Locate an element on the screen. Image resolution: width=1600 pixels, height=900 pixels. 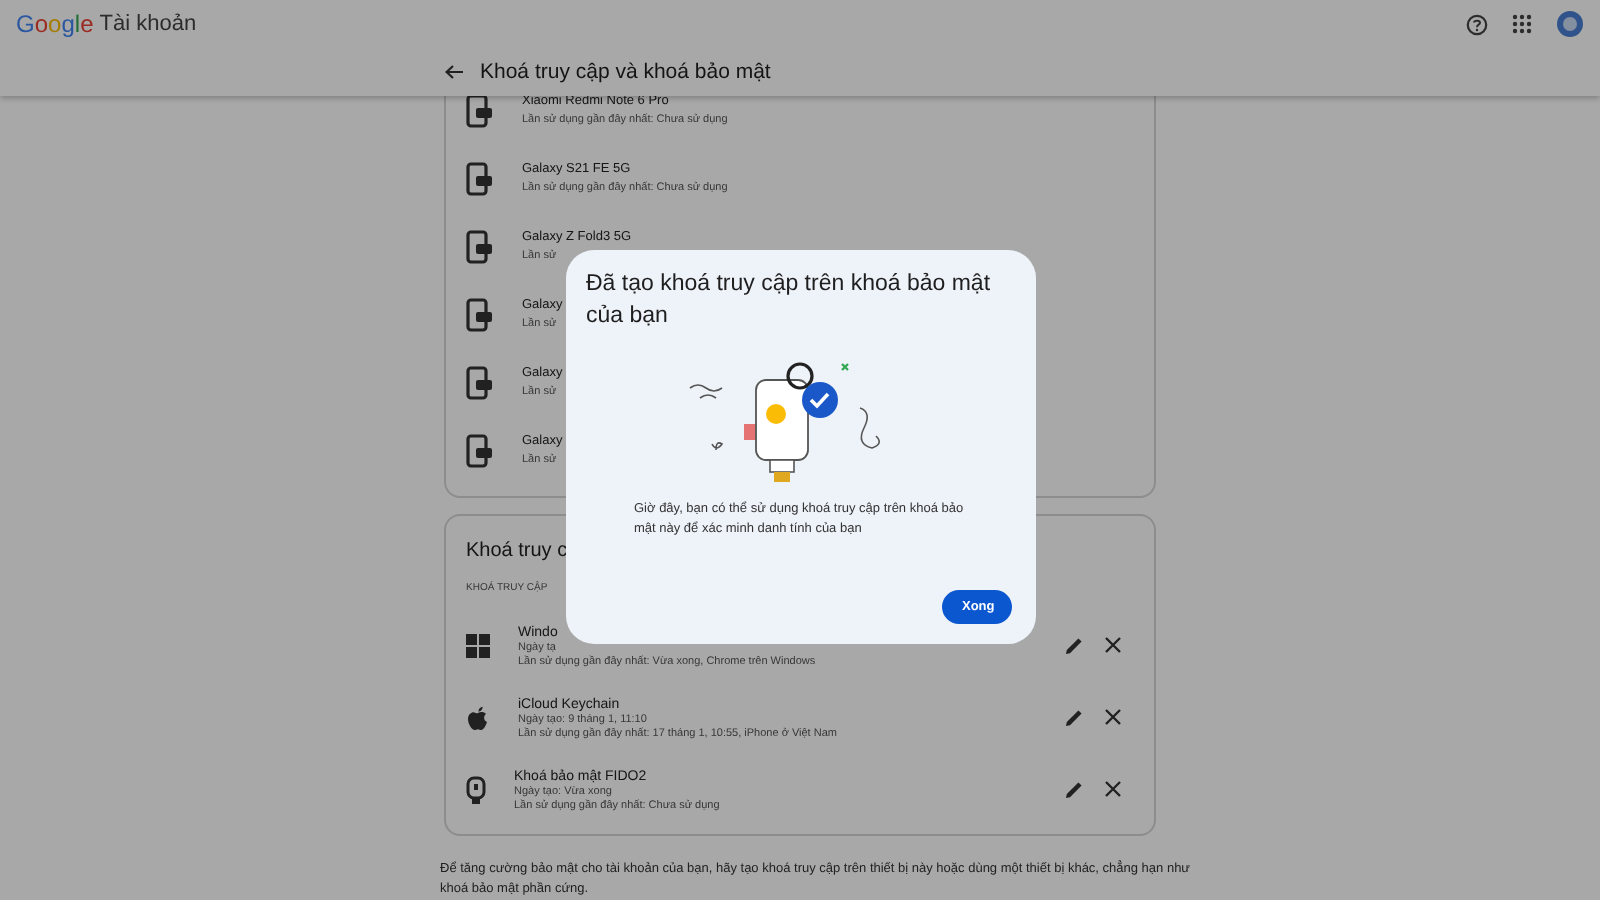
windows-icon is located at coordinates (478, 646).